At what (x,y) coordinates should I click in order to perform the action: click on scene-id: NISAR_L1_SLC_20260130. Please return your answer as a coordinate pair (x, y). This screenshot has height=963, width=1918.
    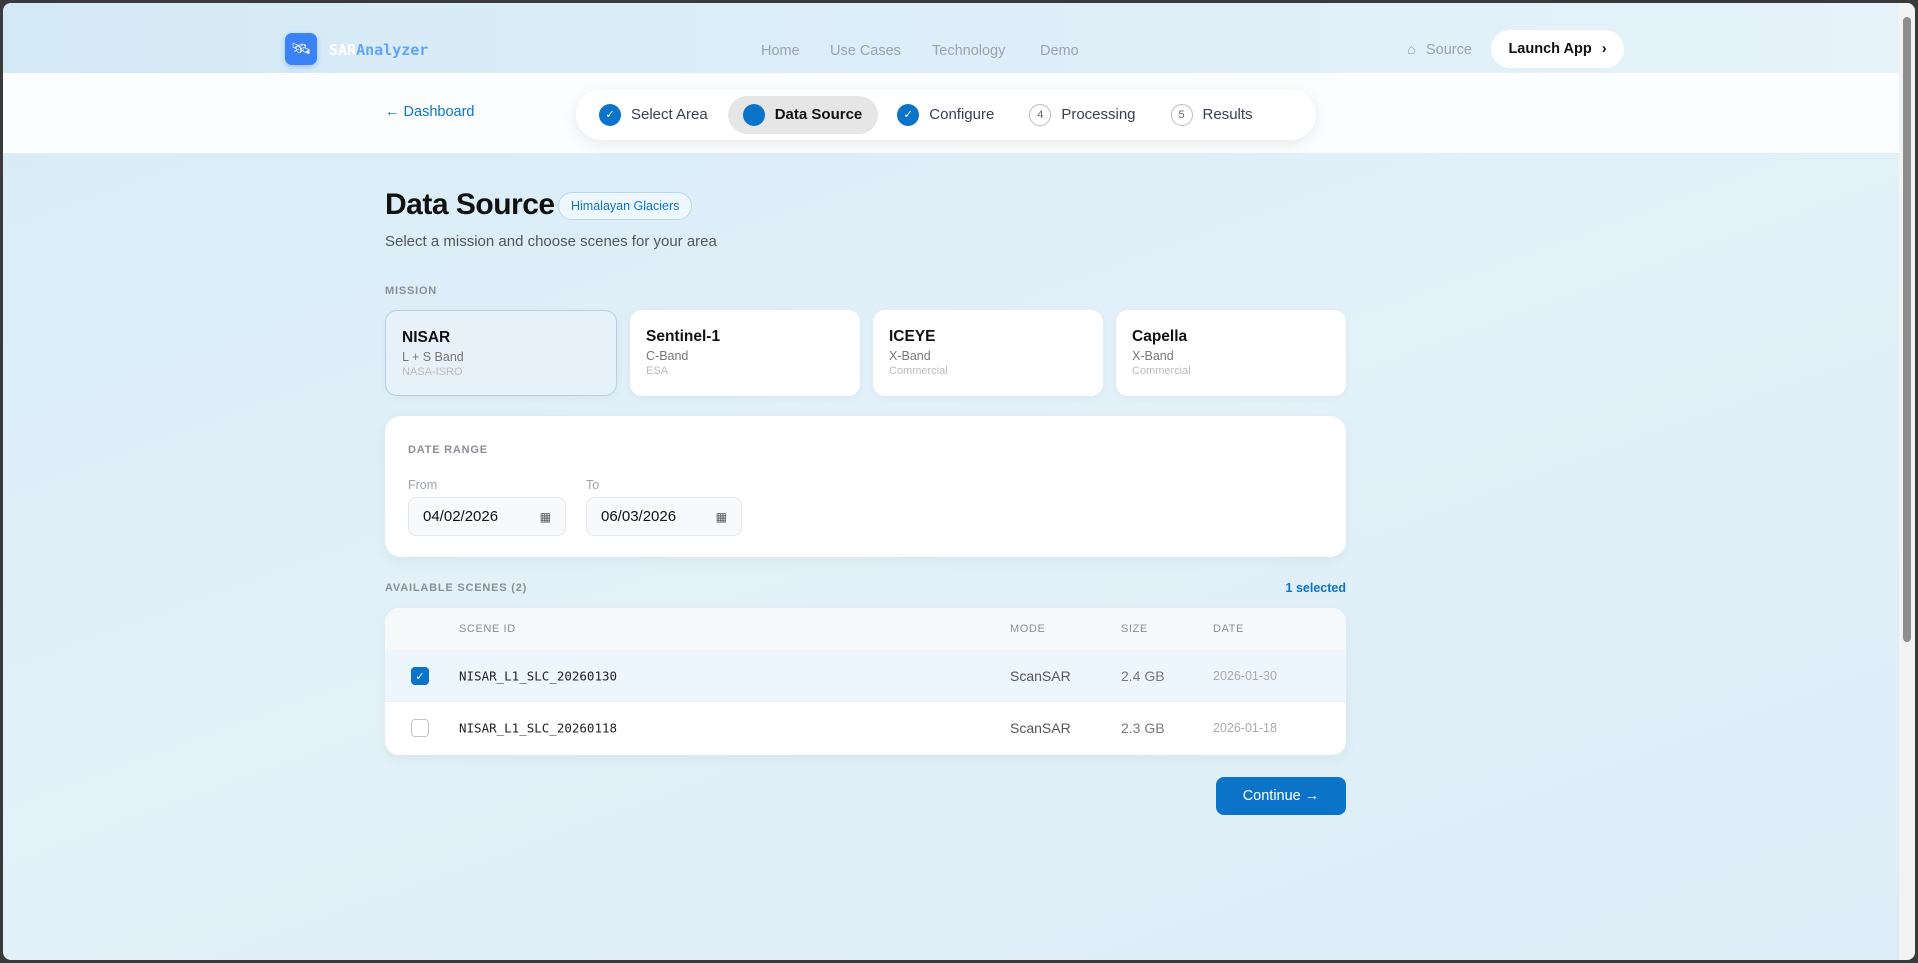
    Looking at the image, I should click on (538, 676).